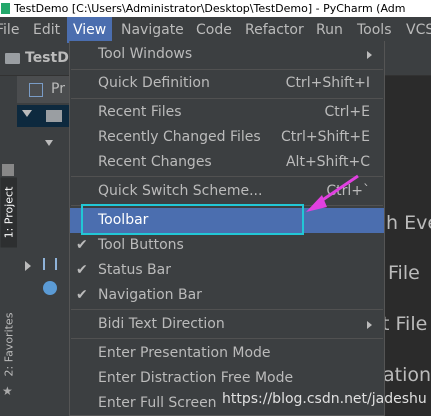  Describe the element at coordinates (332, 193) in the screenshot. I see `annotation-arrow-icon` at that location.